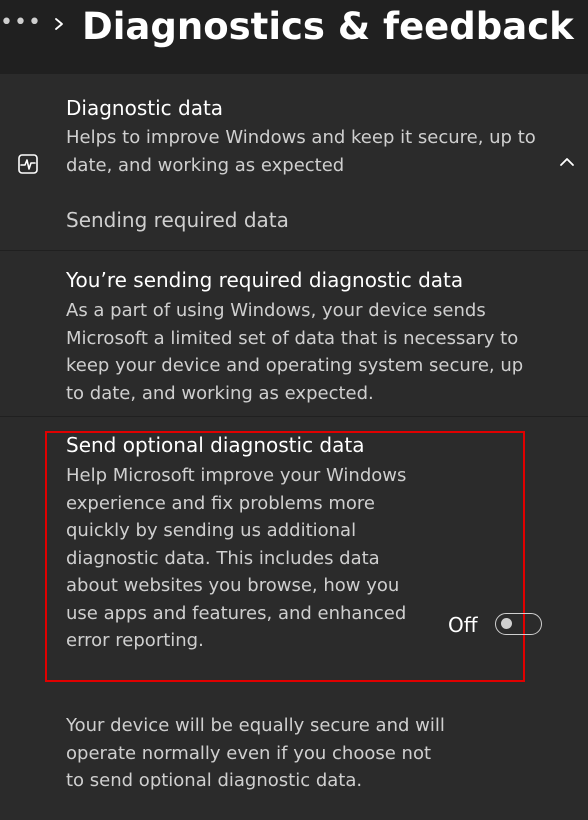 The height and width of the screenshot is (820, 588). Describe the element at coordinates (20, 23) in the screenshot. I see `more-options-icon: •••` at that location.